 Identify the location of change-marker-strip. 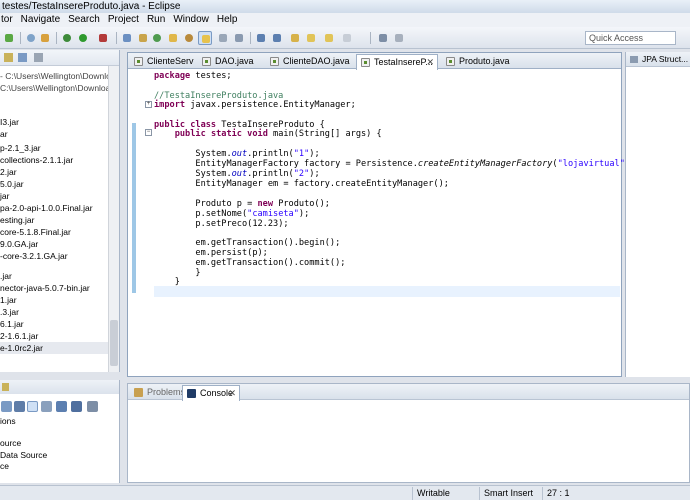
(134, 208).